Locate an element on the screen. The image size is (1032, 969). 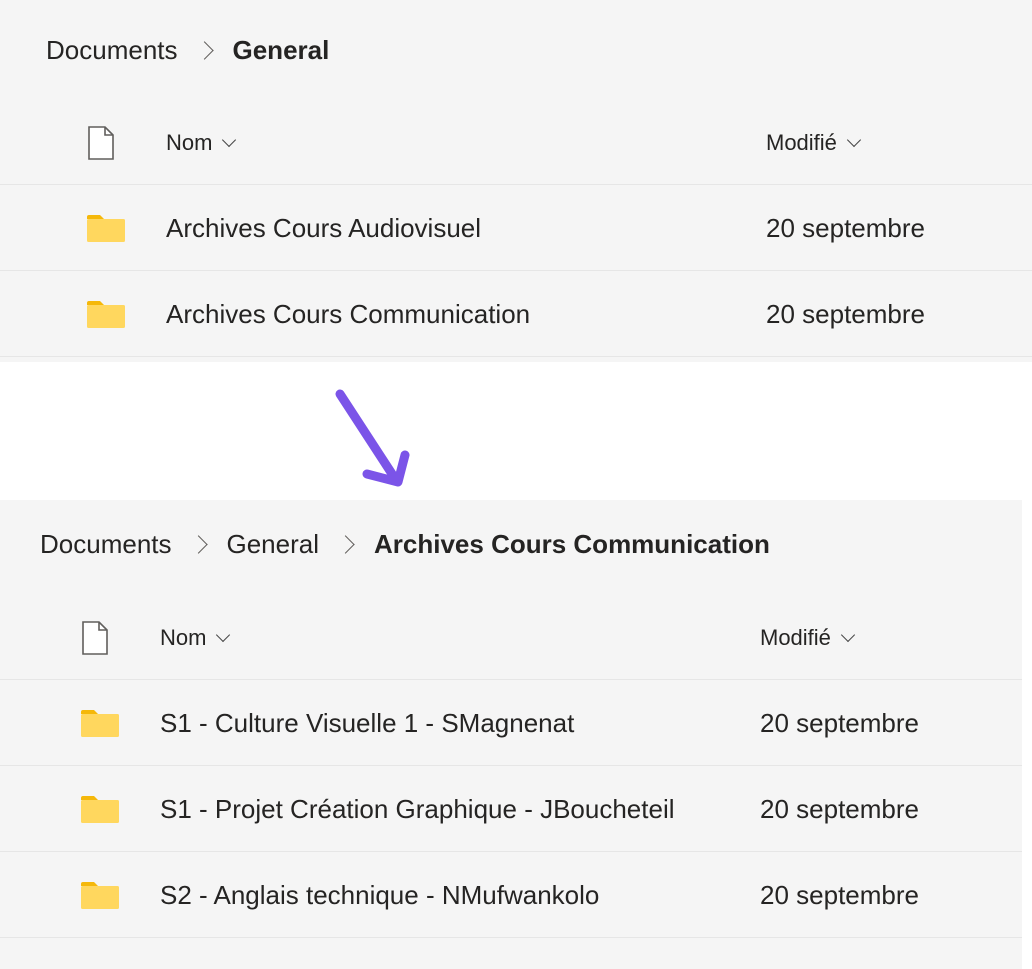
folder-name: Archives Cours Audiovisuel is located at coordinates (323, 228).